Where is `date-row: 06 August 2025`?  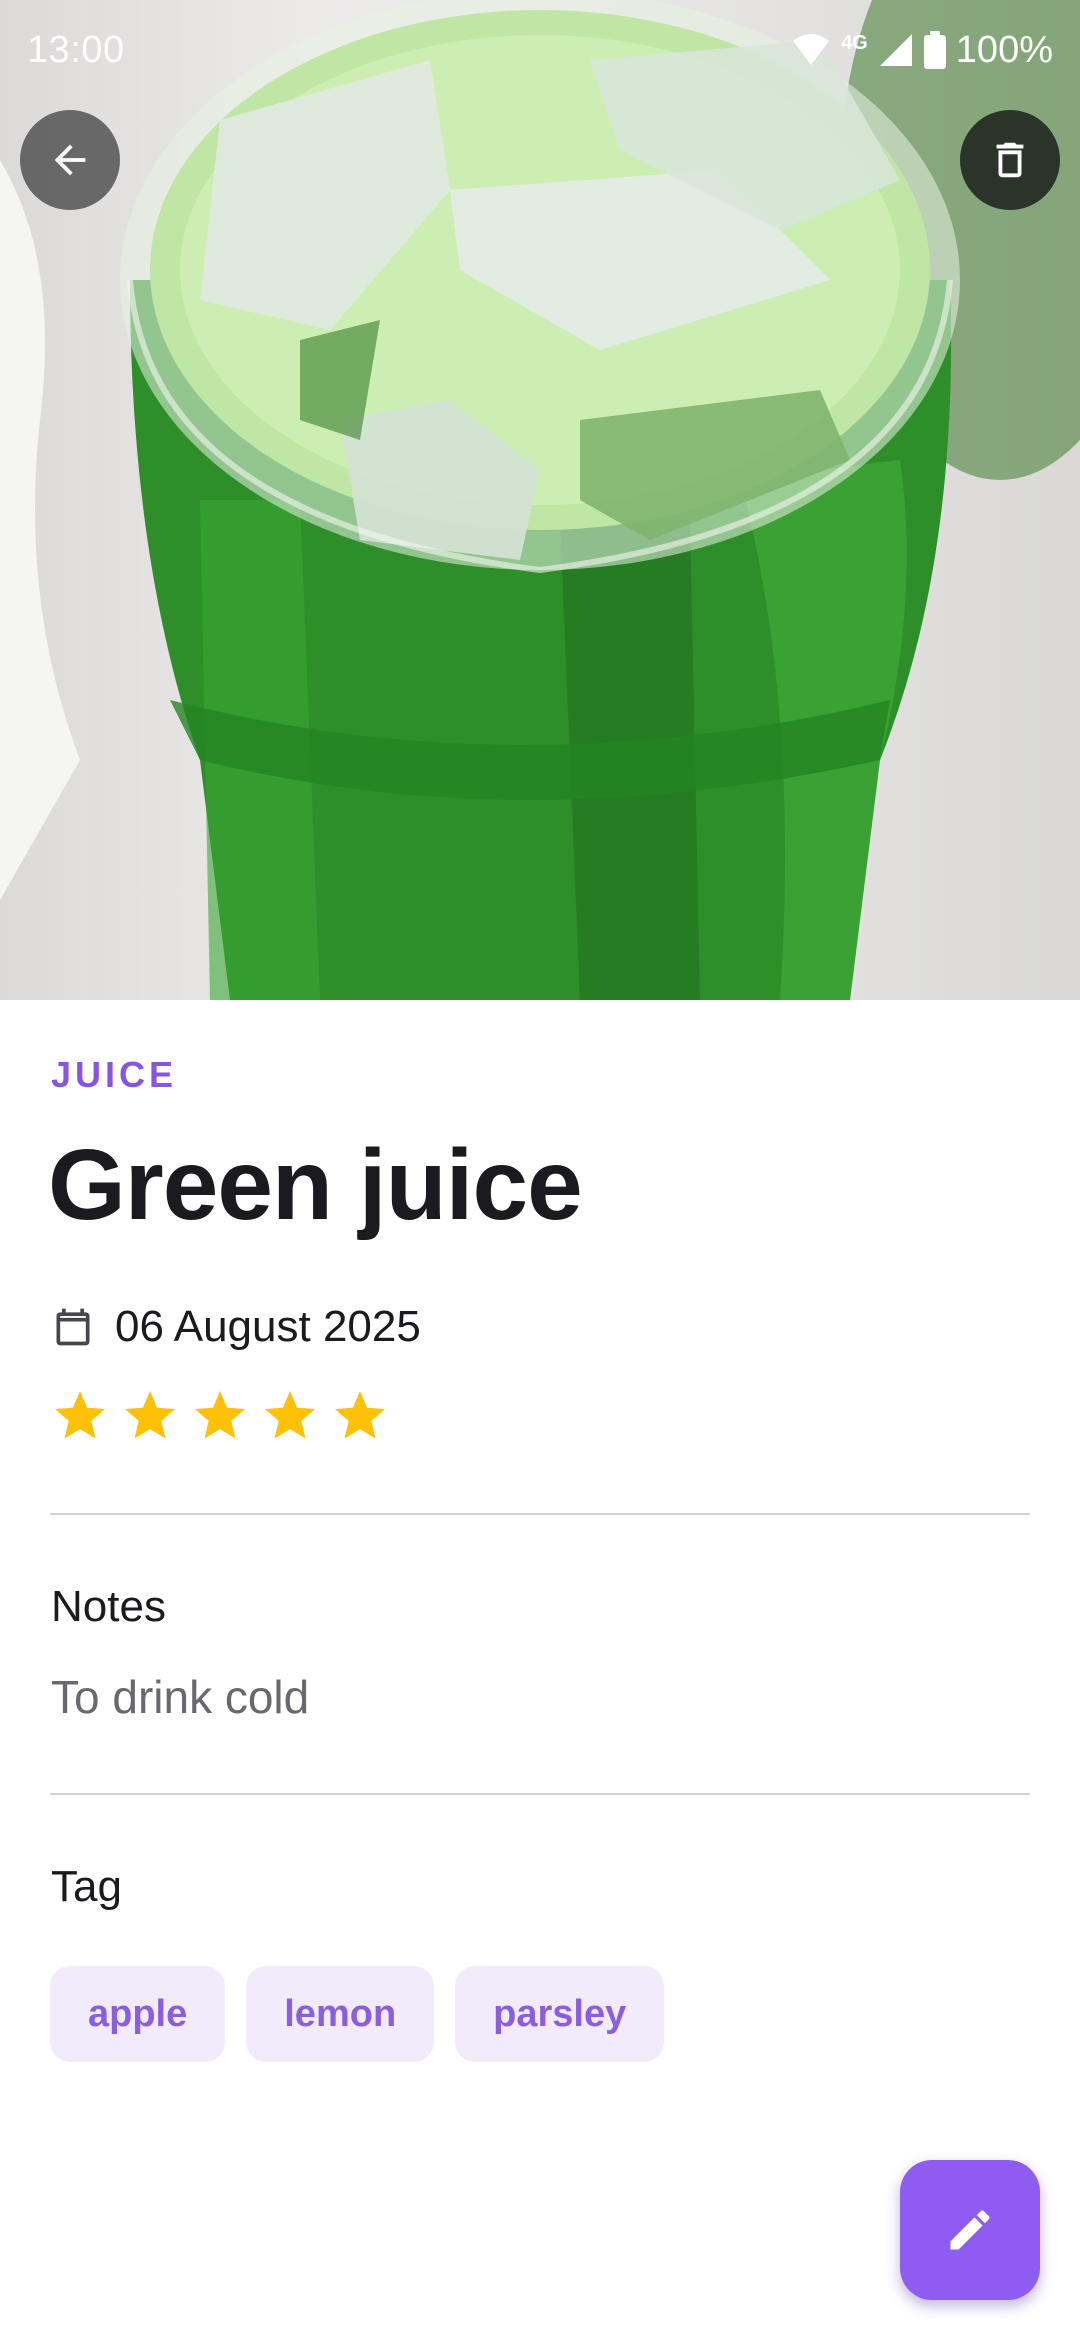 date-row: 06 August 2025 is located at coordinates (236, 1327).